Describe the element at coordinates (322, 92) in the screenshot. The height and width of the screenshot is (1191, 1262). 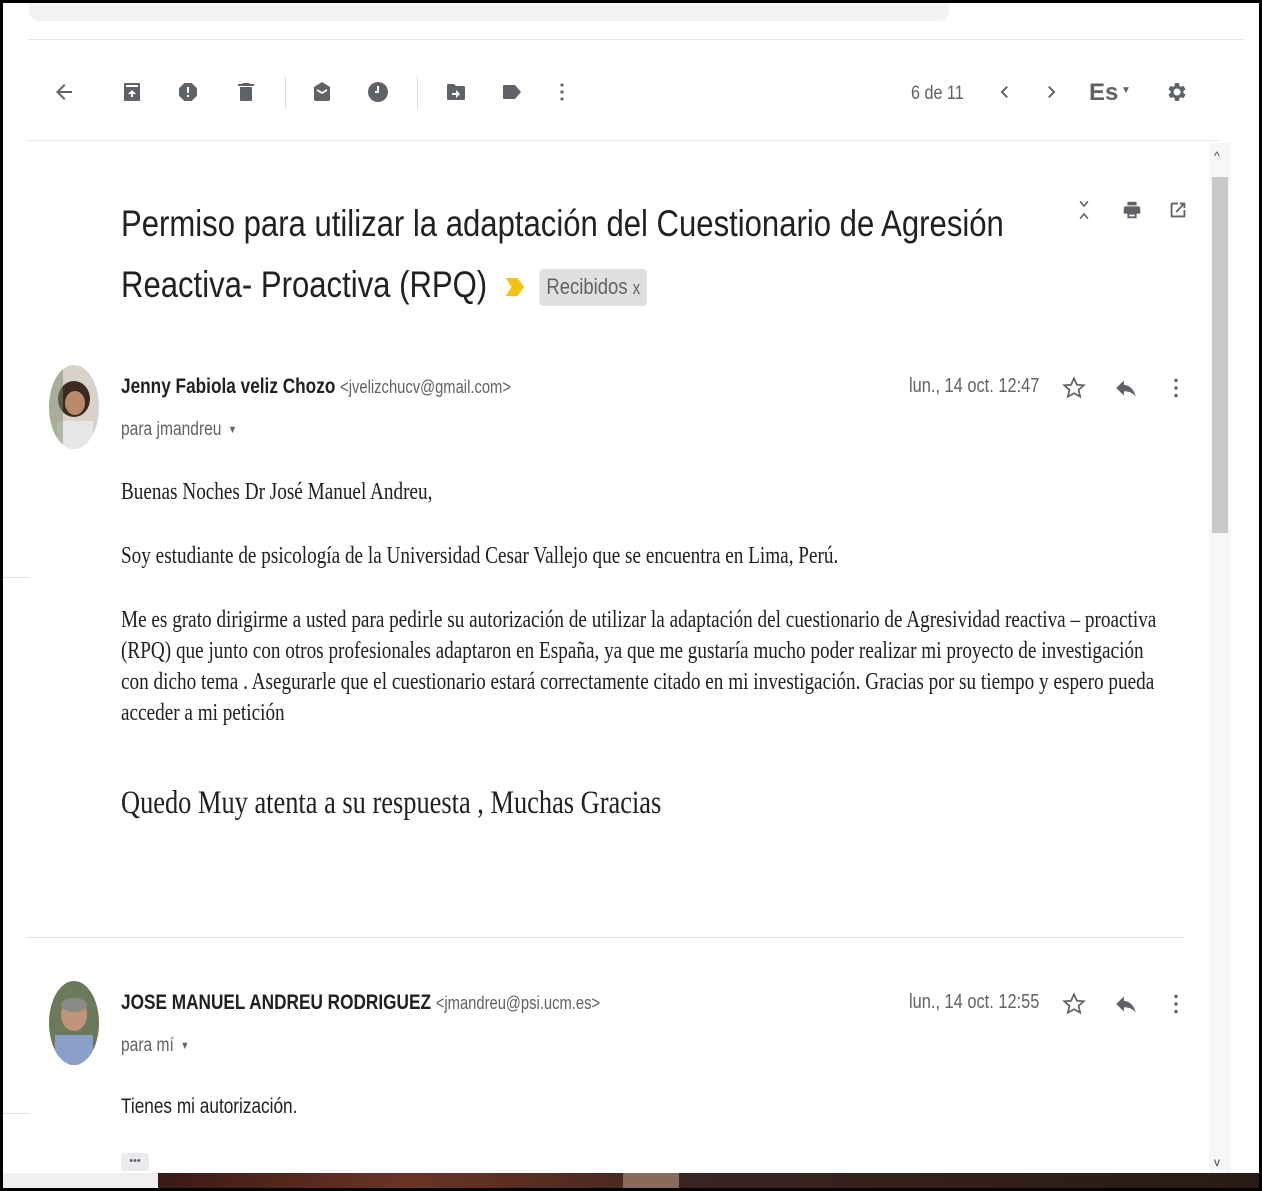
I see `mark-unread-icon` at that location.